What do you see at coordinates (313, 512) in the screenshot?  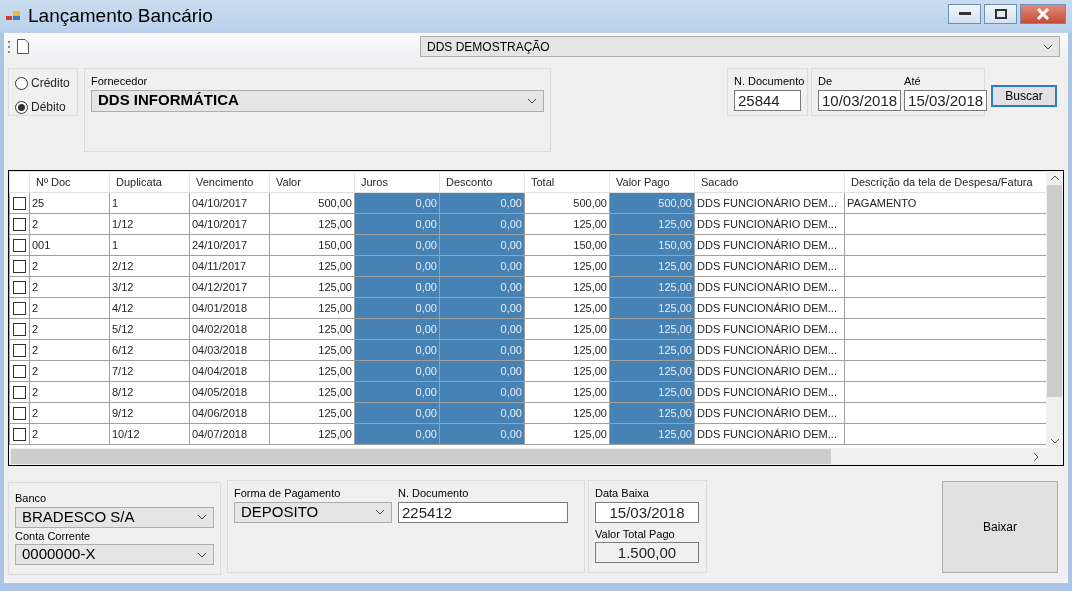 I see `payment-method-dropdown: DEPOSITO` at bounding box center [313, 512].